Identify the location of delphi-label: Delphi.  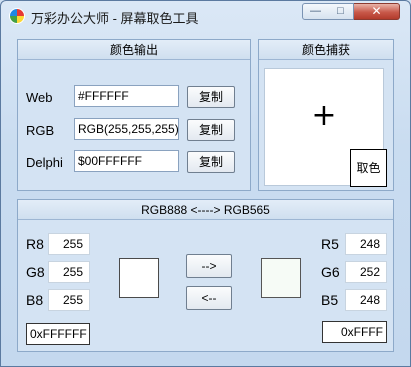
(44, 162).